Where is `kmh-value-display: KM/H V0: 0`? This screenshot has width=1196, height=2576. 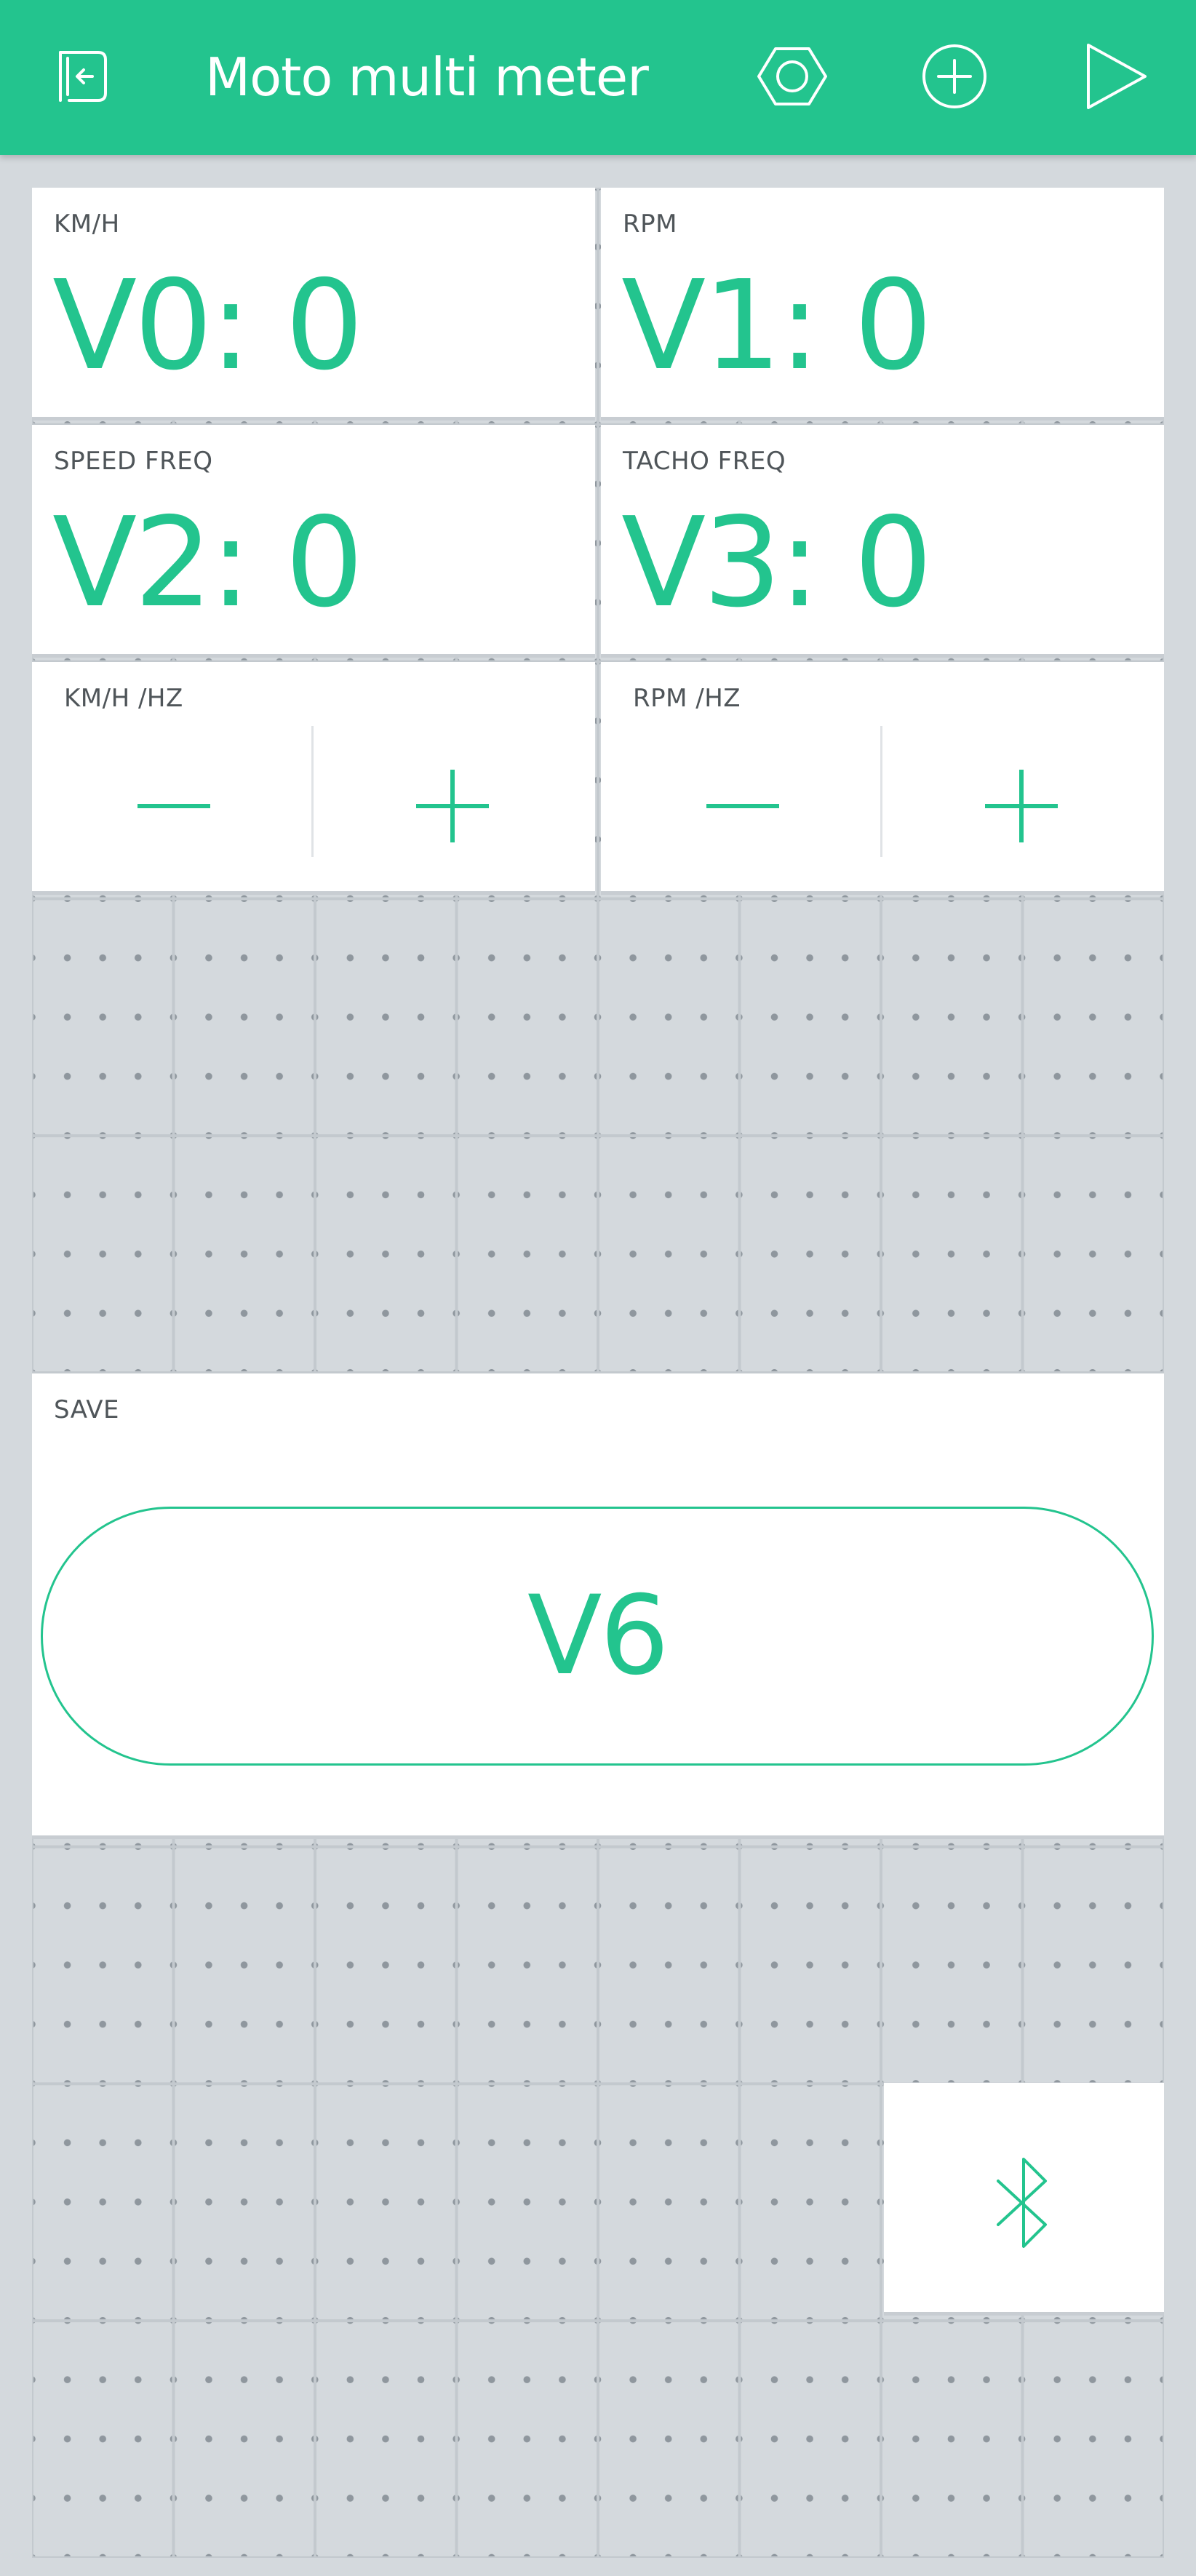 kmh-value-display: KM/H V0: 0 is located at coordinates (313, 304).